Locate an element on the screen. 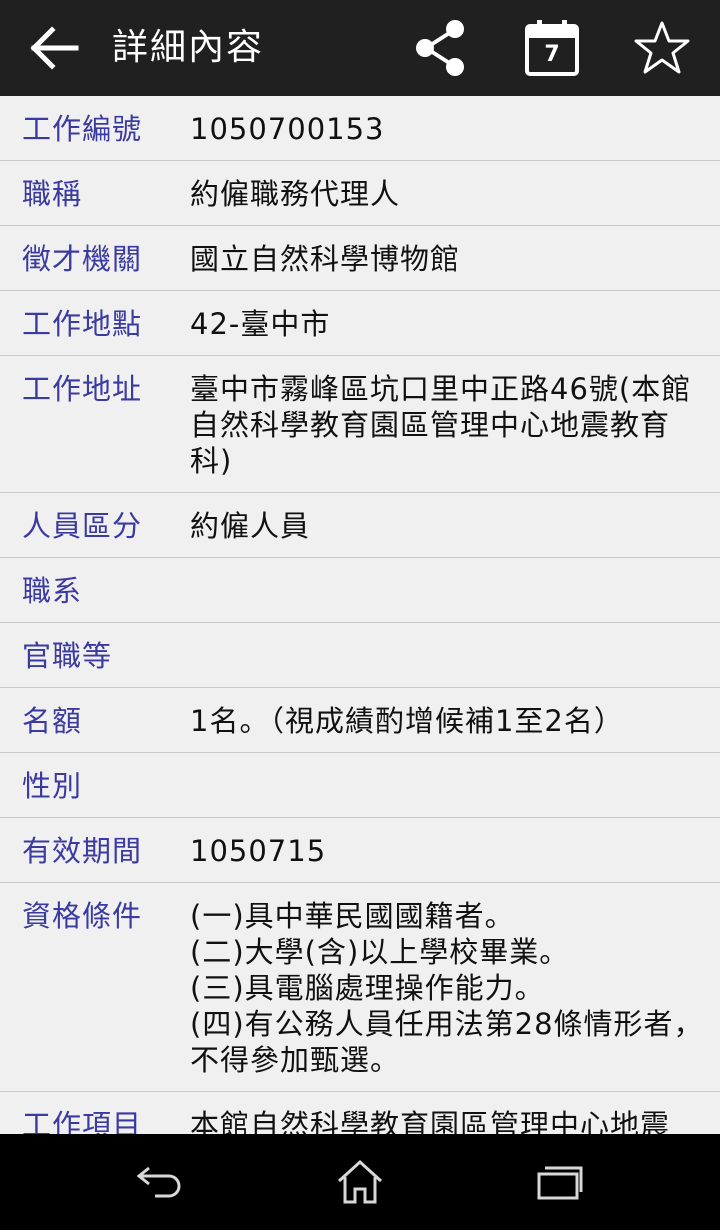 The width and height of the screenshot is (720, 1230). detail-label: 有效期間 is located at coordinates (82, 851).